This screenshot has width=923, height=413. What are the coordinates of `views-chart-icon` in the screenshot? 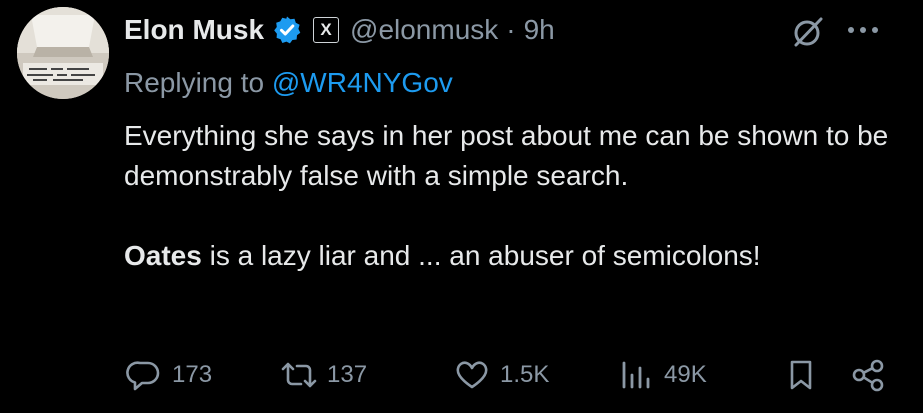 It's located at (636, 375).